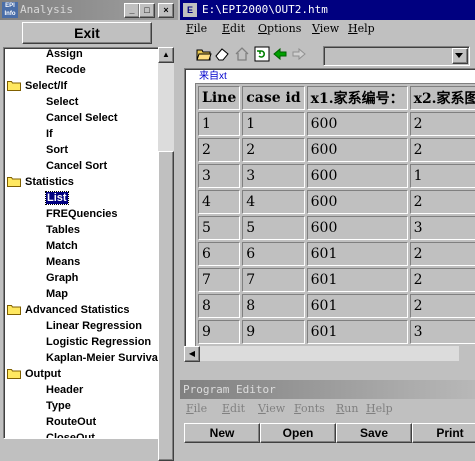 This screenshot has width=475, height=461. I want to click on refresh-icon, so click(262, 54).